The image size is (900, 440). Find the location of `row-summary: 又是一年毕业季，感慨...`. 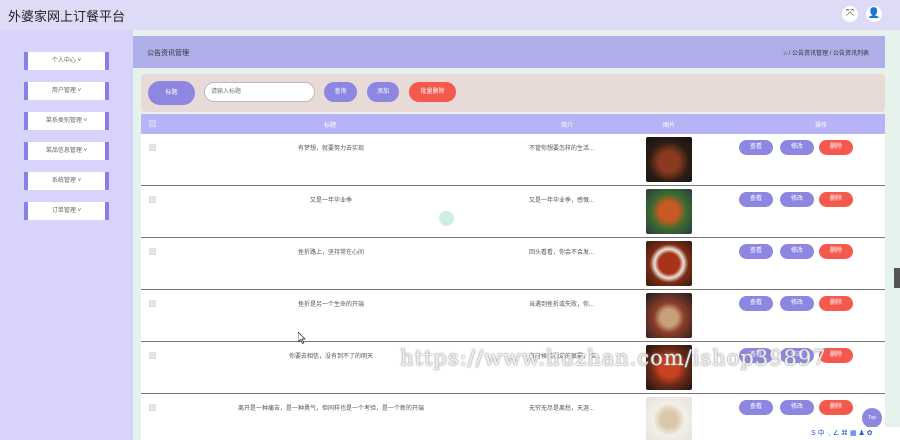

row-summary: 又是一年毕业季，感慨... is located at coordinates (562, 201).